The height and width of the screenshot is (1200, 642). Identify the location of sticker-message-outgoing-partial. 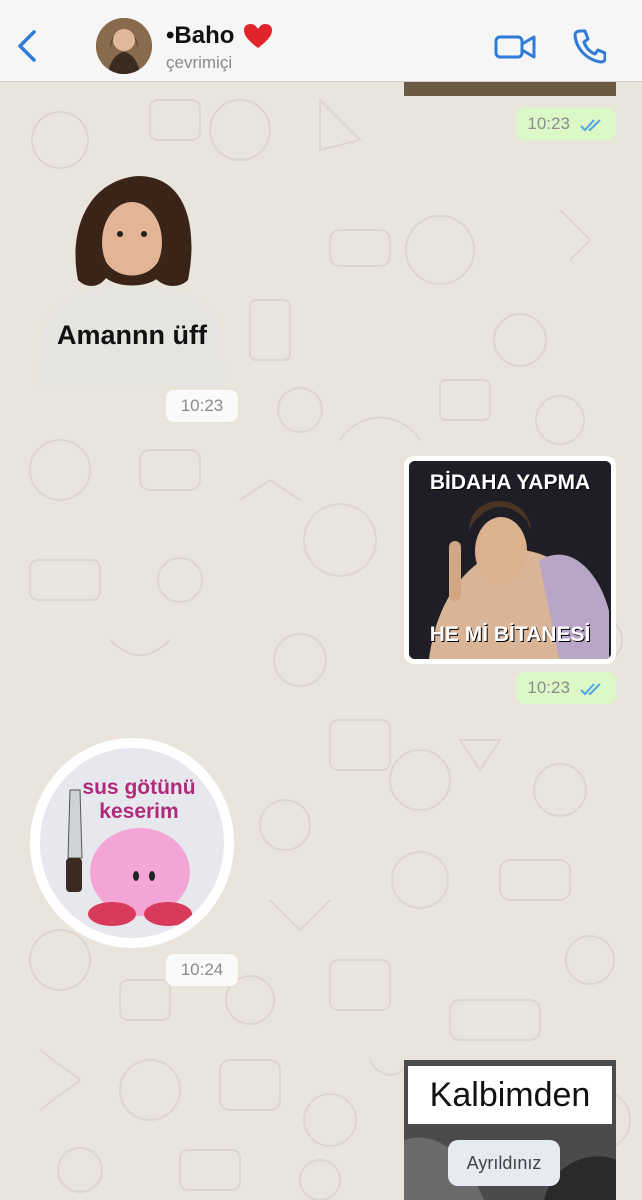
(510, 89).